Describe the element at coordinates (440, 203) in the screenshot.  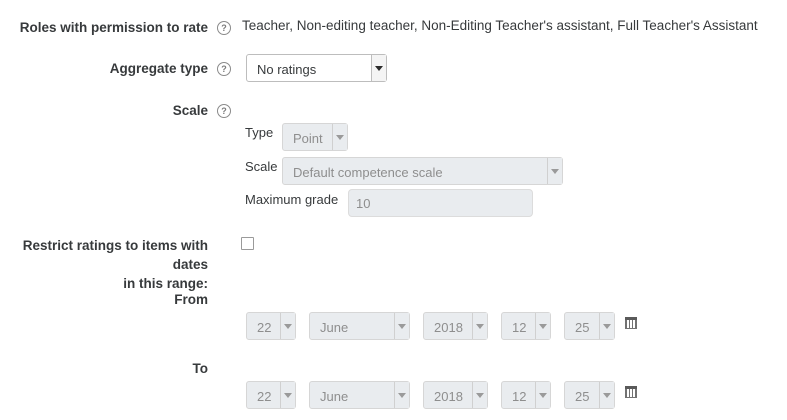
I see `max-grade-input: 10` at that location.